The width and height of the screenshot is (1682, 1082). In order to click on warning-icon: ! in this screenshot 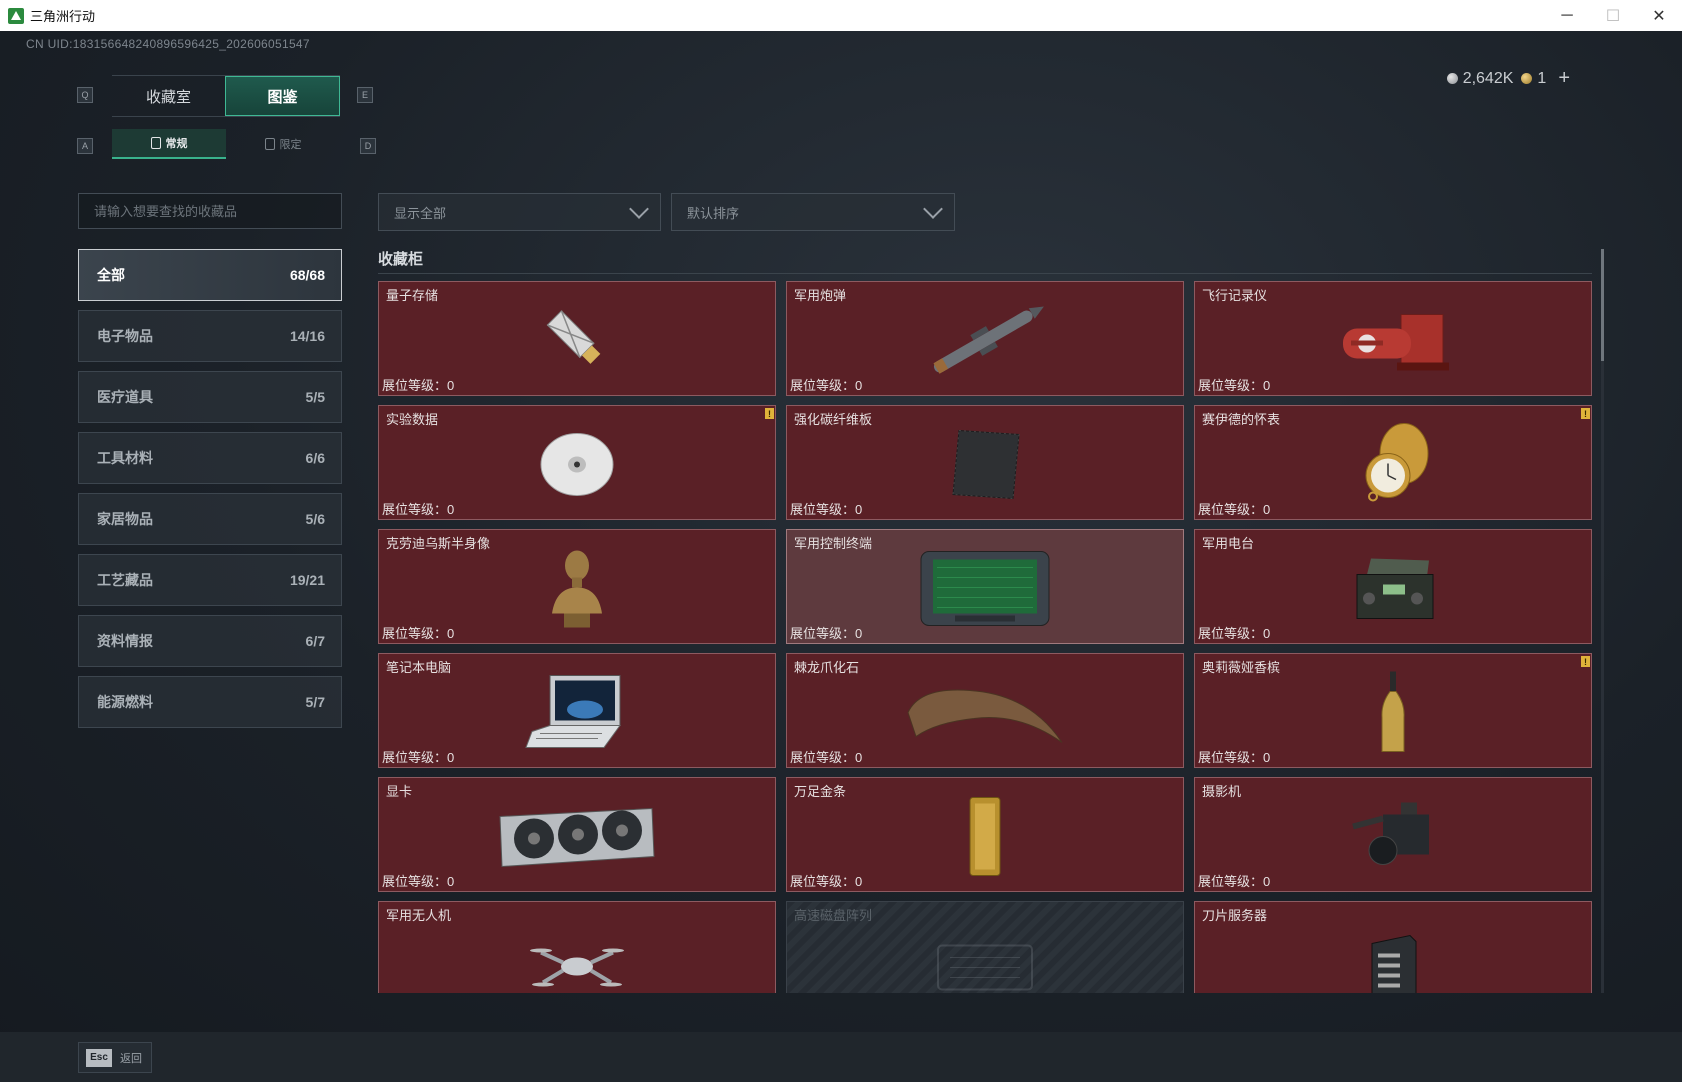, I will do `click(769, 413)`.